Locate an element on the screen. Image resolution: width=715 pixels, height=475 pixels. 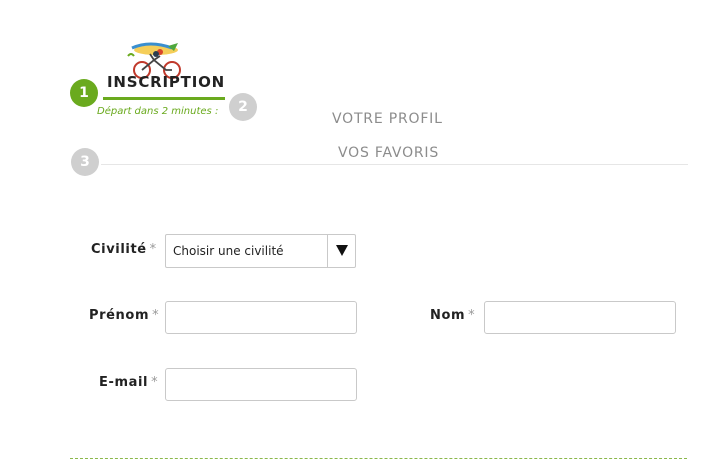
step-1-number: 1 is located at coordinates (84, 93).